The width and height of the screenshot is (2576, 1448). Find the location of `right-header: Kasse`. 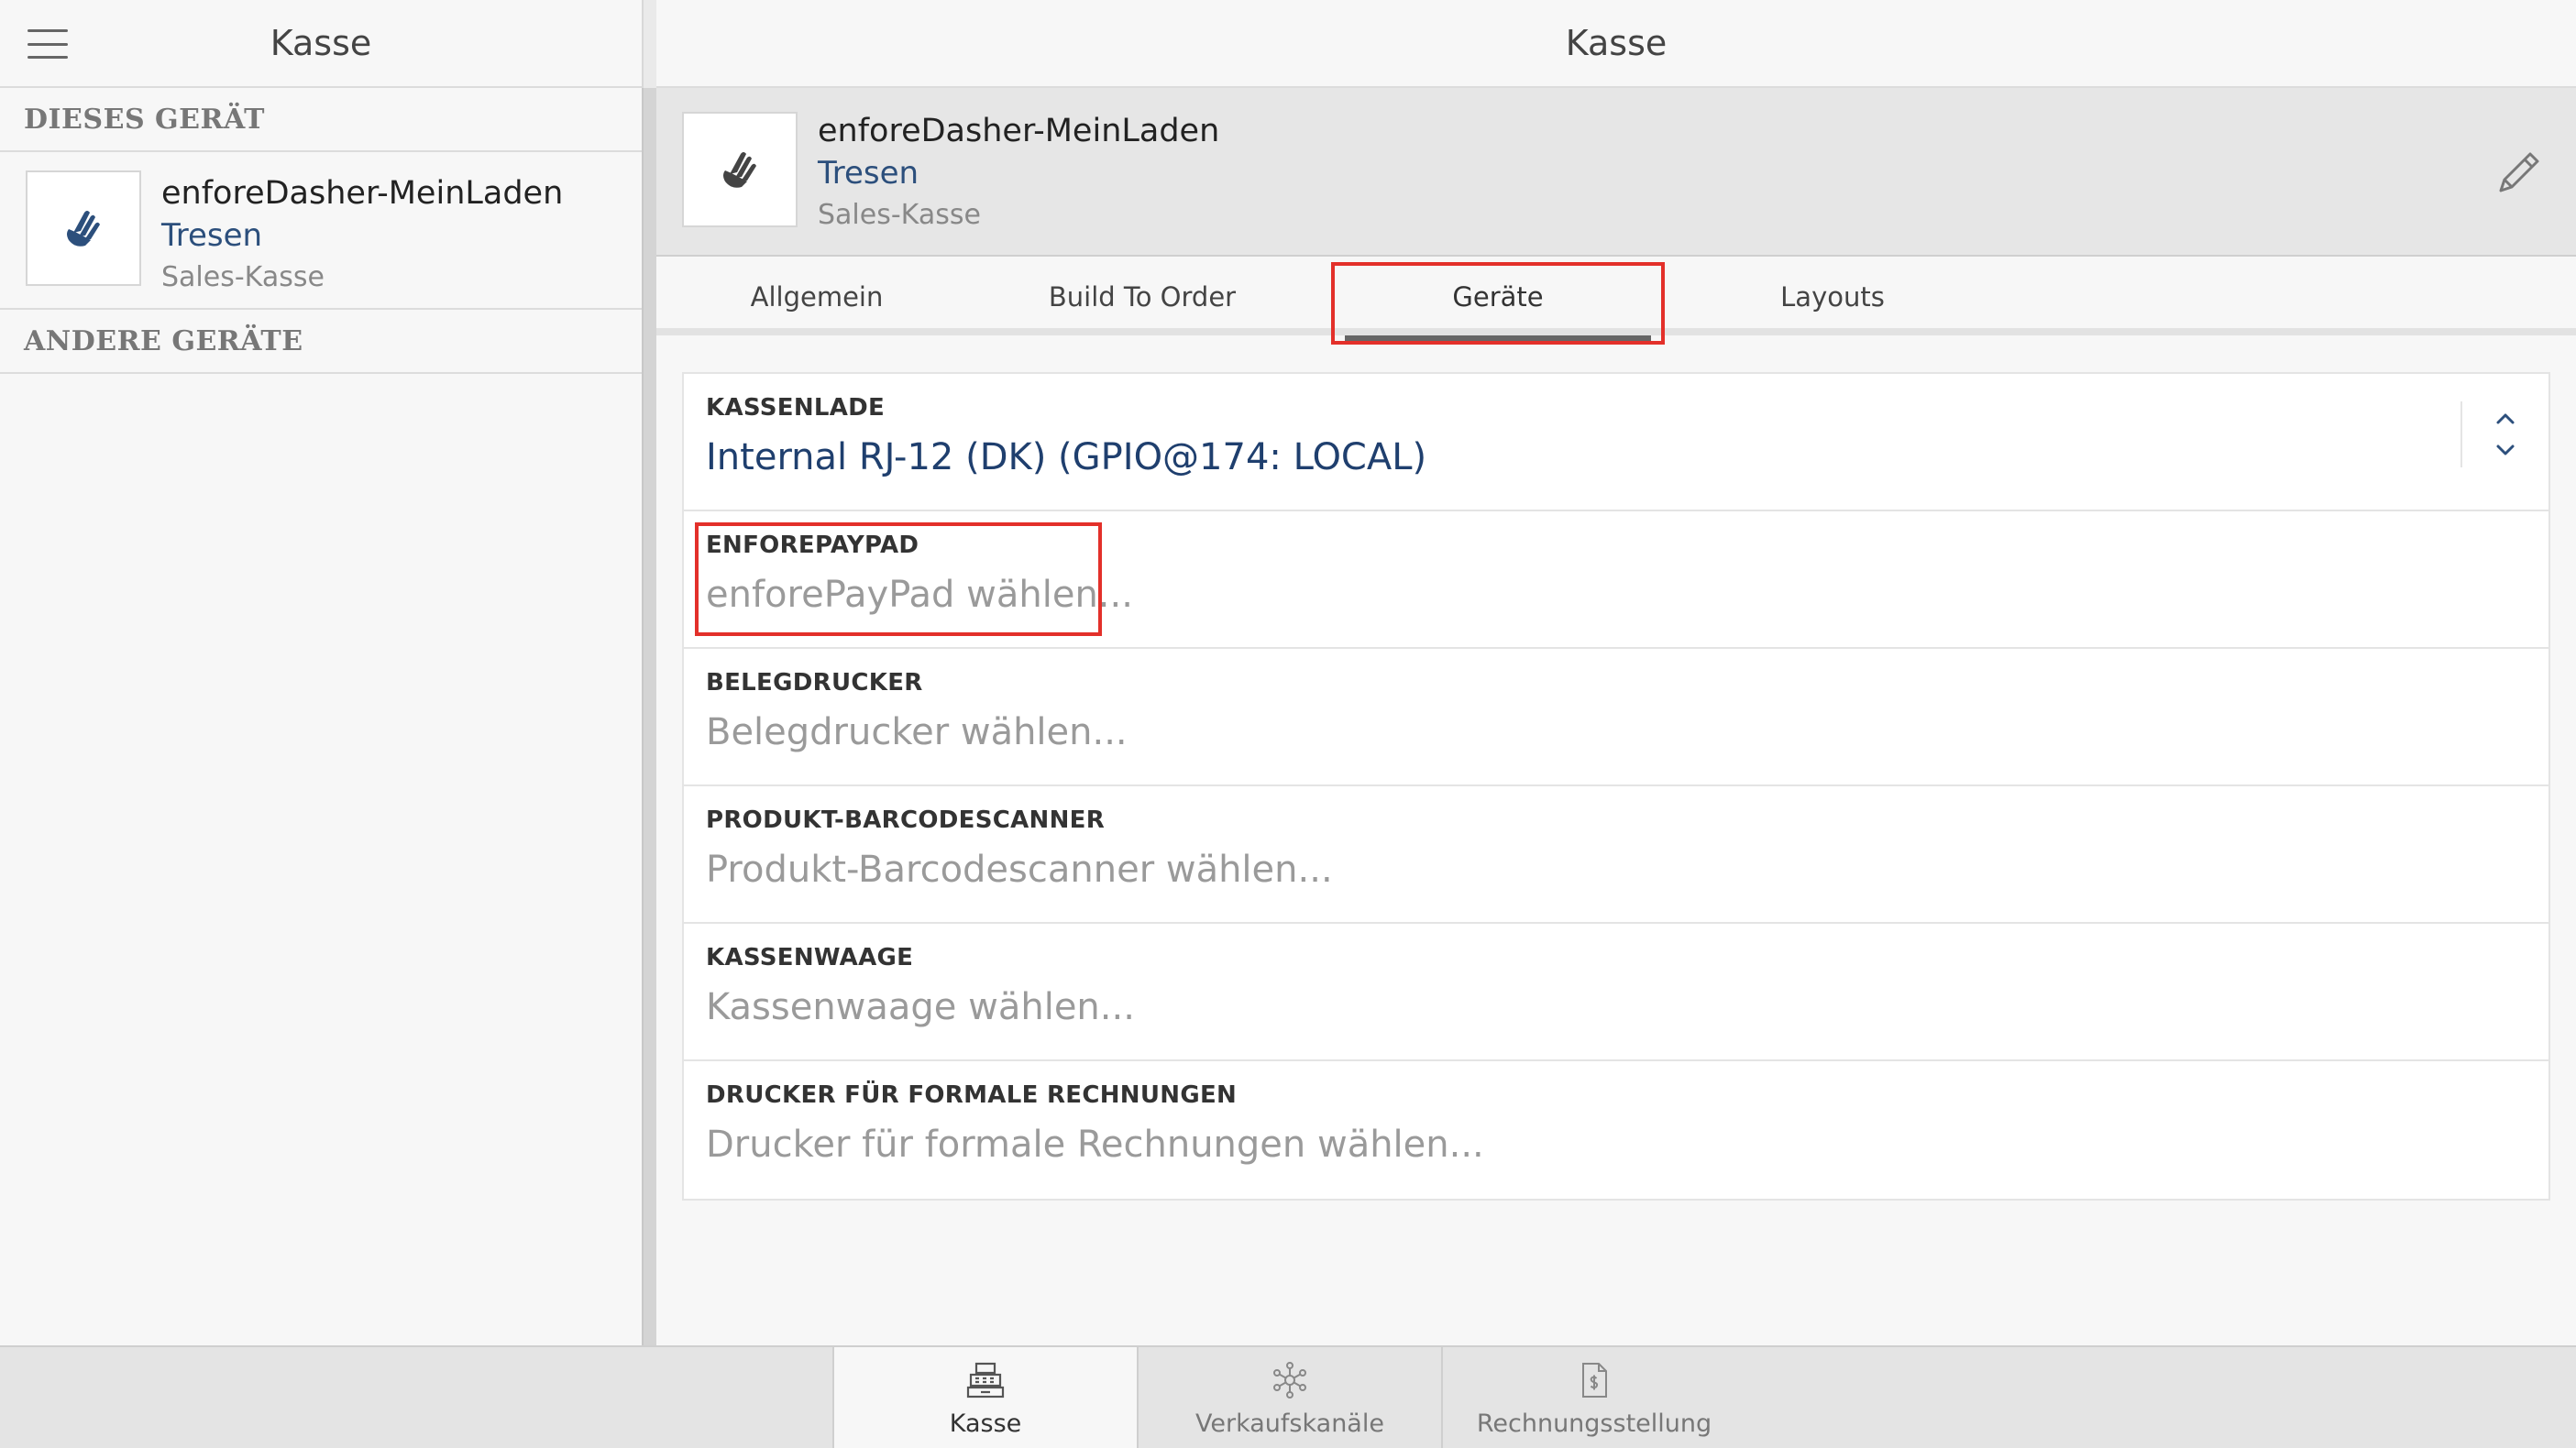

right-header: Kasse is located at coordinates (1616, 44).